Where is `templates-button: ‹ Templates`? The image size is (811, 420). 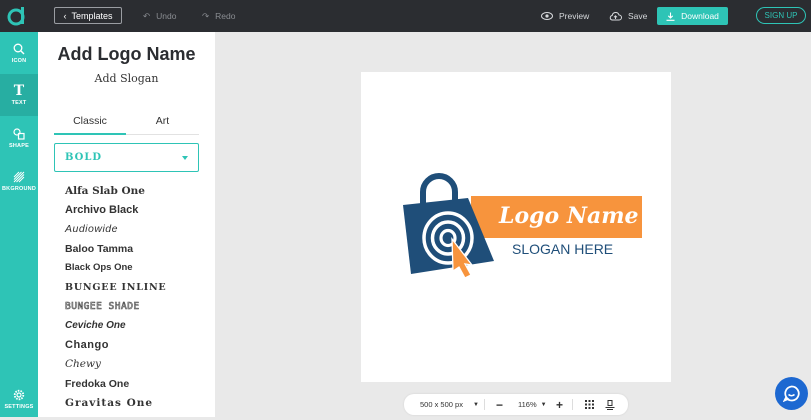 templates-button: ‹ Templates is located at coordinates (88, 15).